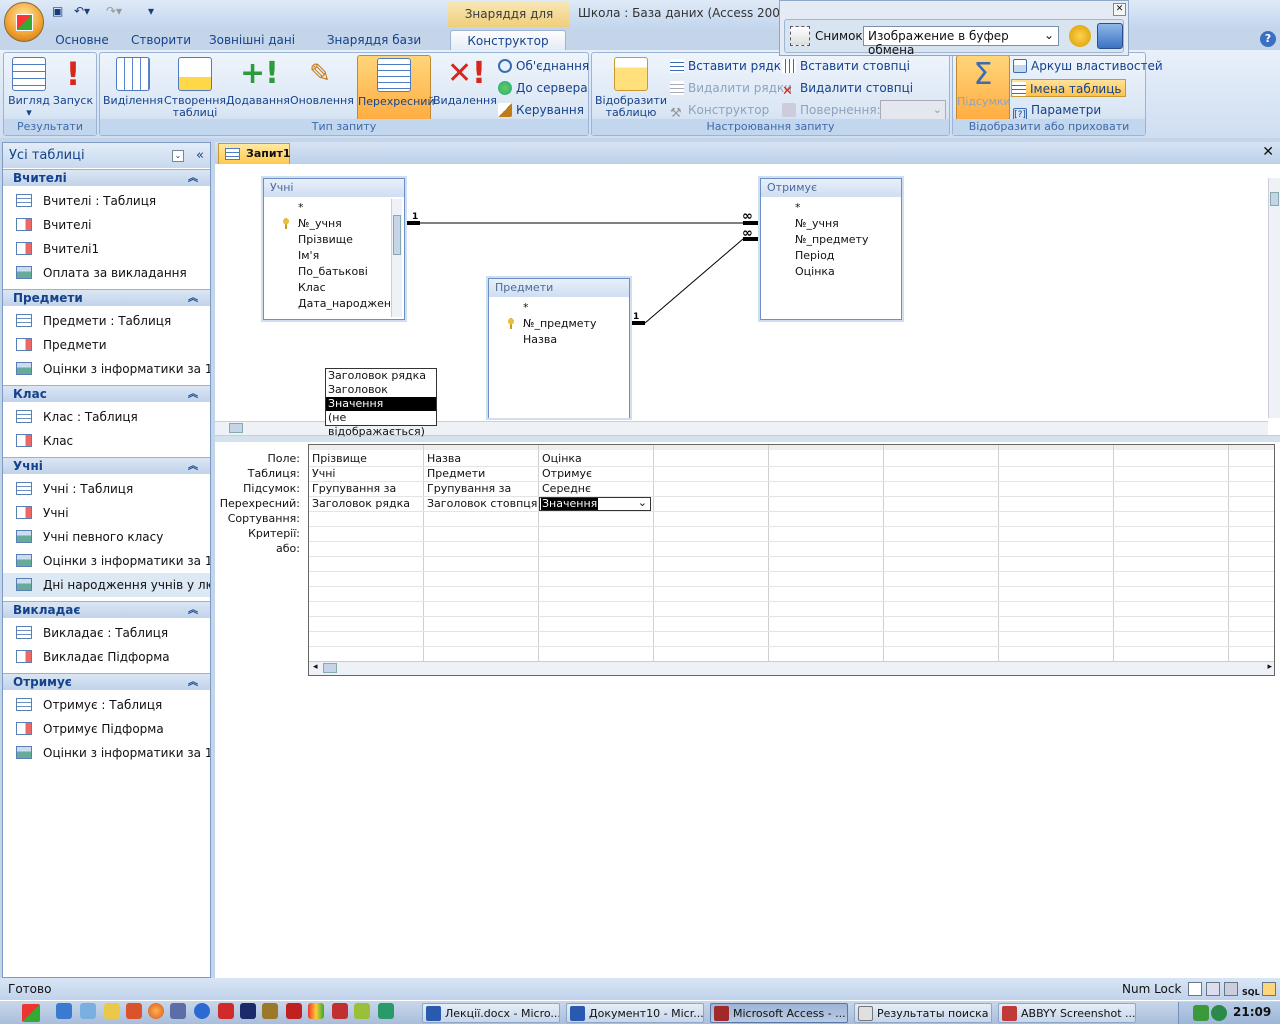 The height and width of the screenshot is (1024, 1280). Describe the element at coordinates (831, 239) in the screenshot. I see `field-otrymuie-2: №_предмету` at that location.